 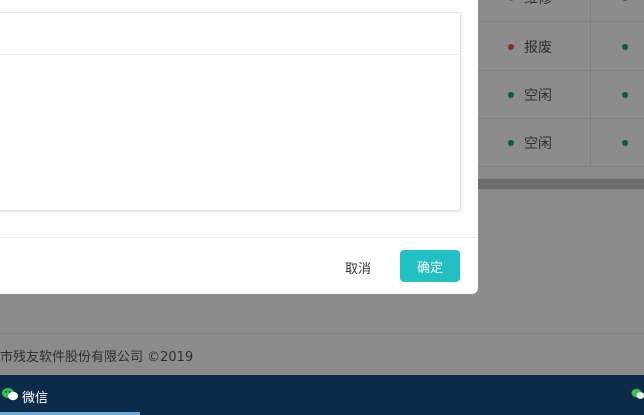 I want to click on wechat-icon, so click(x=10, y=394).